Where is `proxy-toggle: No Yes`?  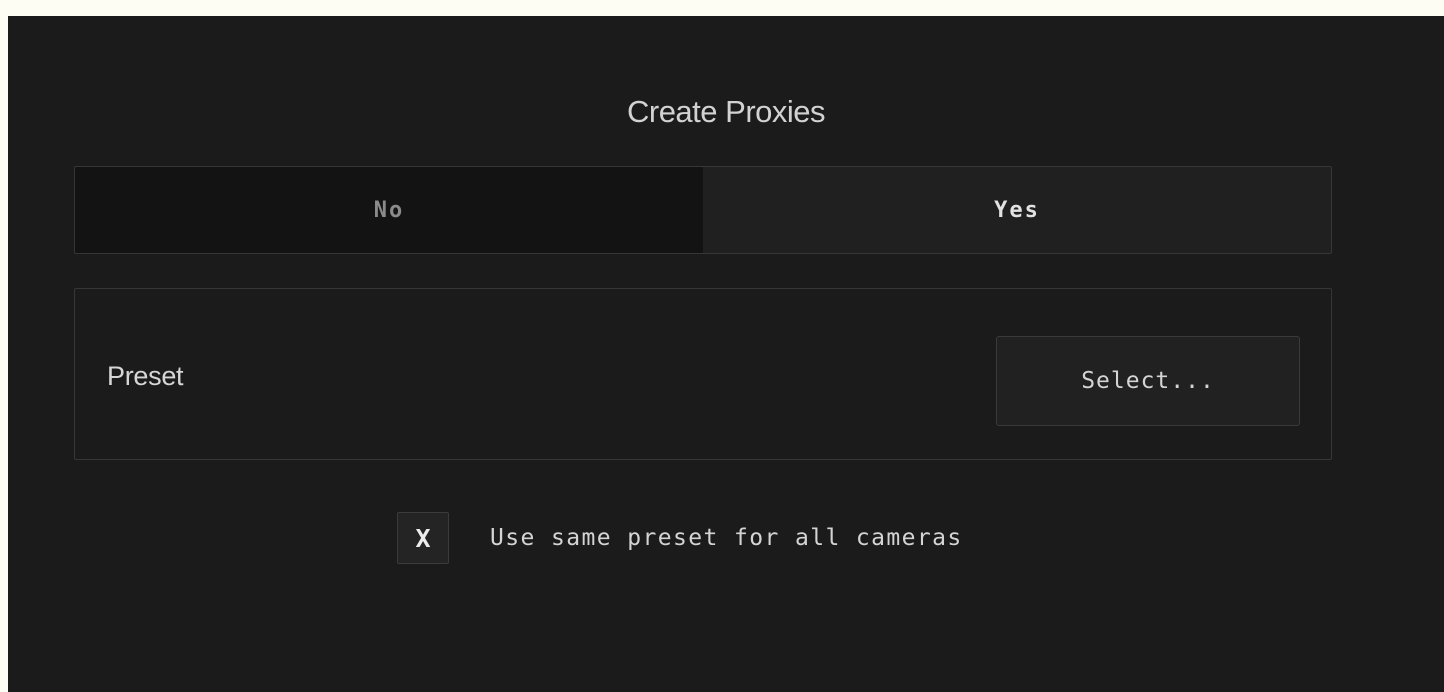
proxy-toggle: No Yes is located at coordinates (703, 210).